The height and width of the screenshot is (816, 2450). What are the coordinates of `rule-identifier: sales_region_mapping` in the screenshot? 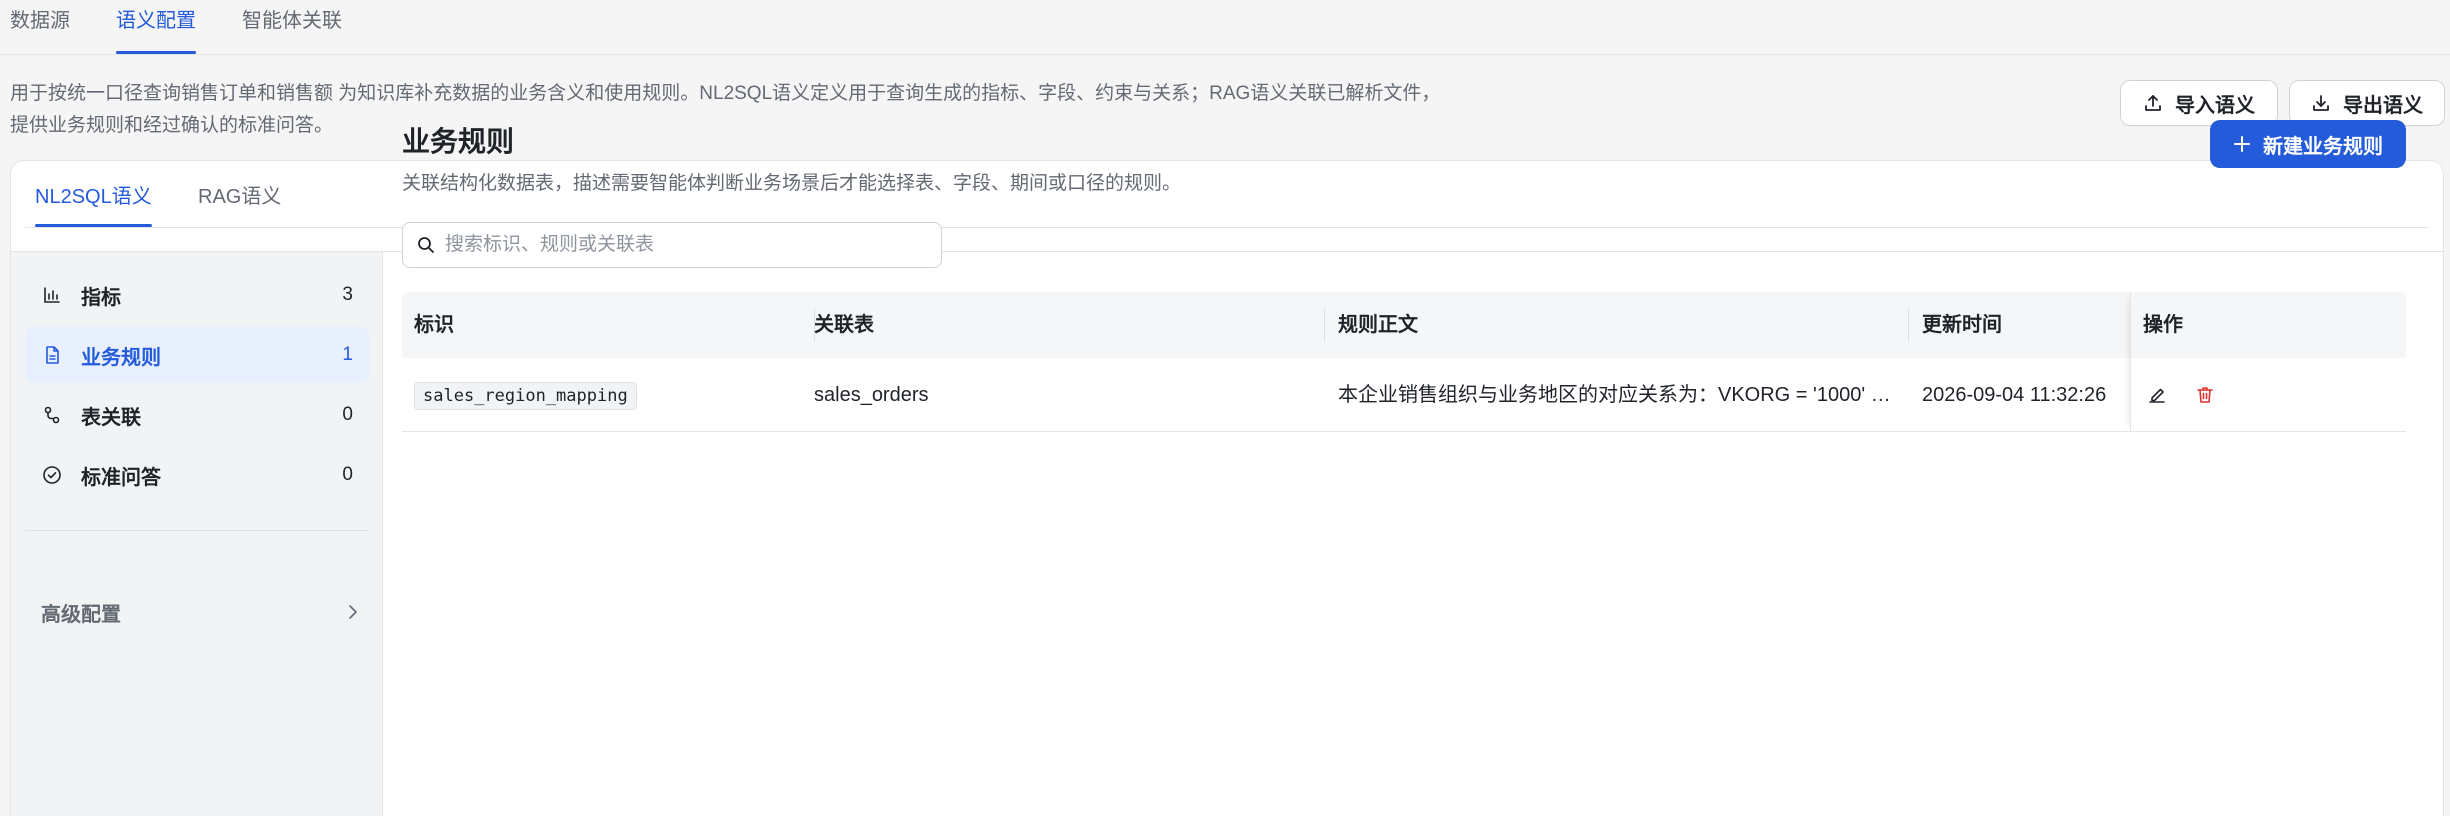 It's located at (525, 396).